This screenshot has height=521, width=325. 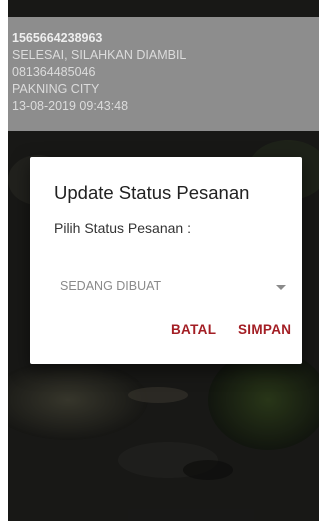 I want to click on order-city: PAKNING CITY, so click(x=56, y=89).